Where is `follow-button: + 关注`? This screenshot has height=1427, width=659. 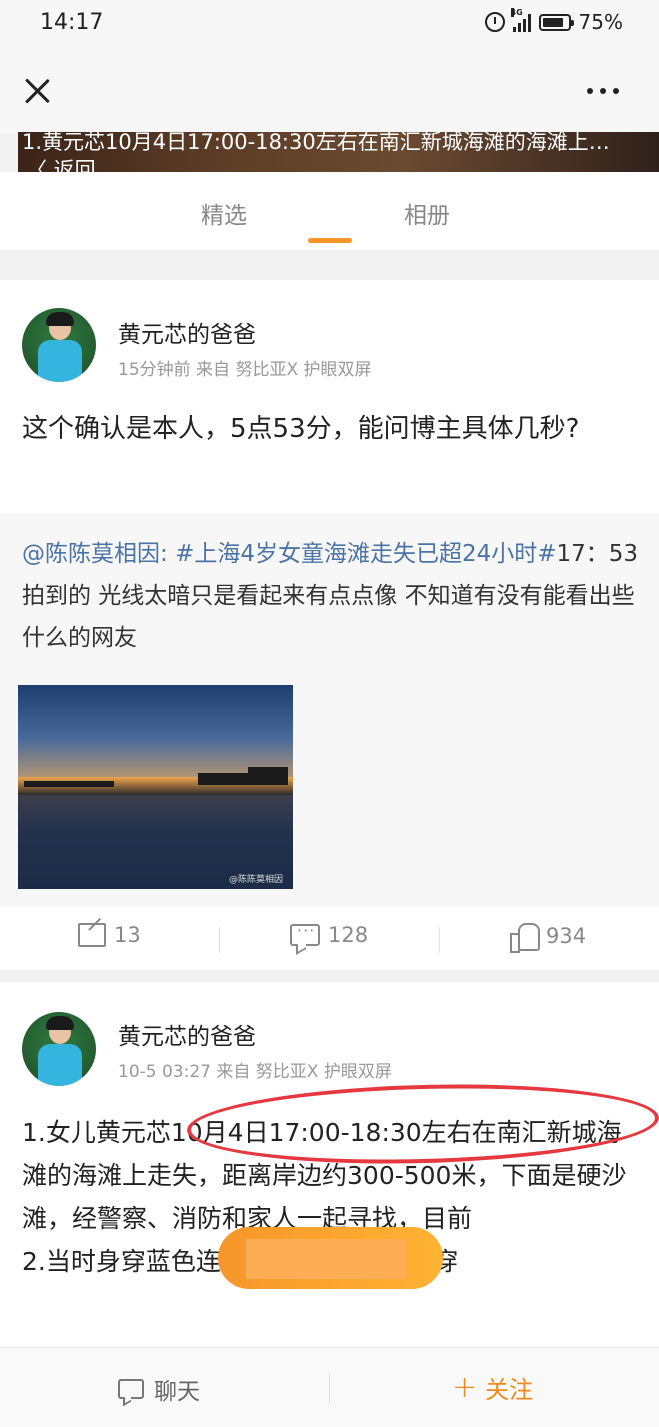 follow-button: + 关注 is located at coordinates (492, 1387).